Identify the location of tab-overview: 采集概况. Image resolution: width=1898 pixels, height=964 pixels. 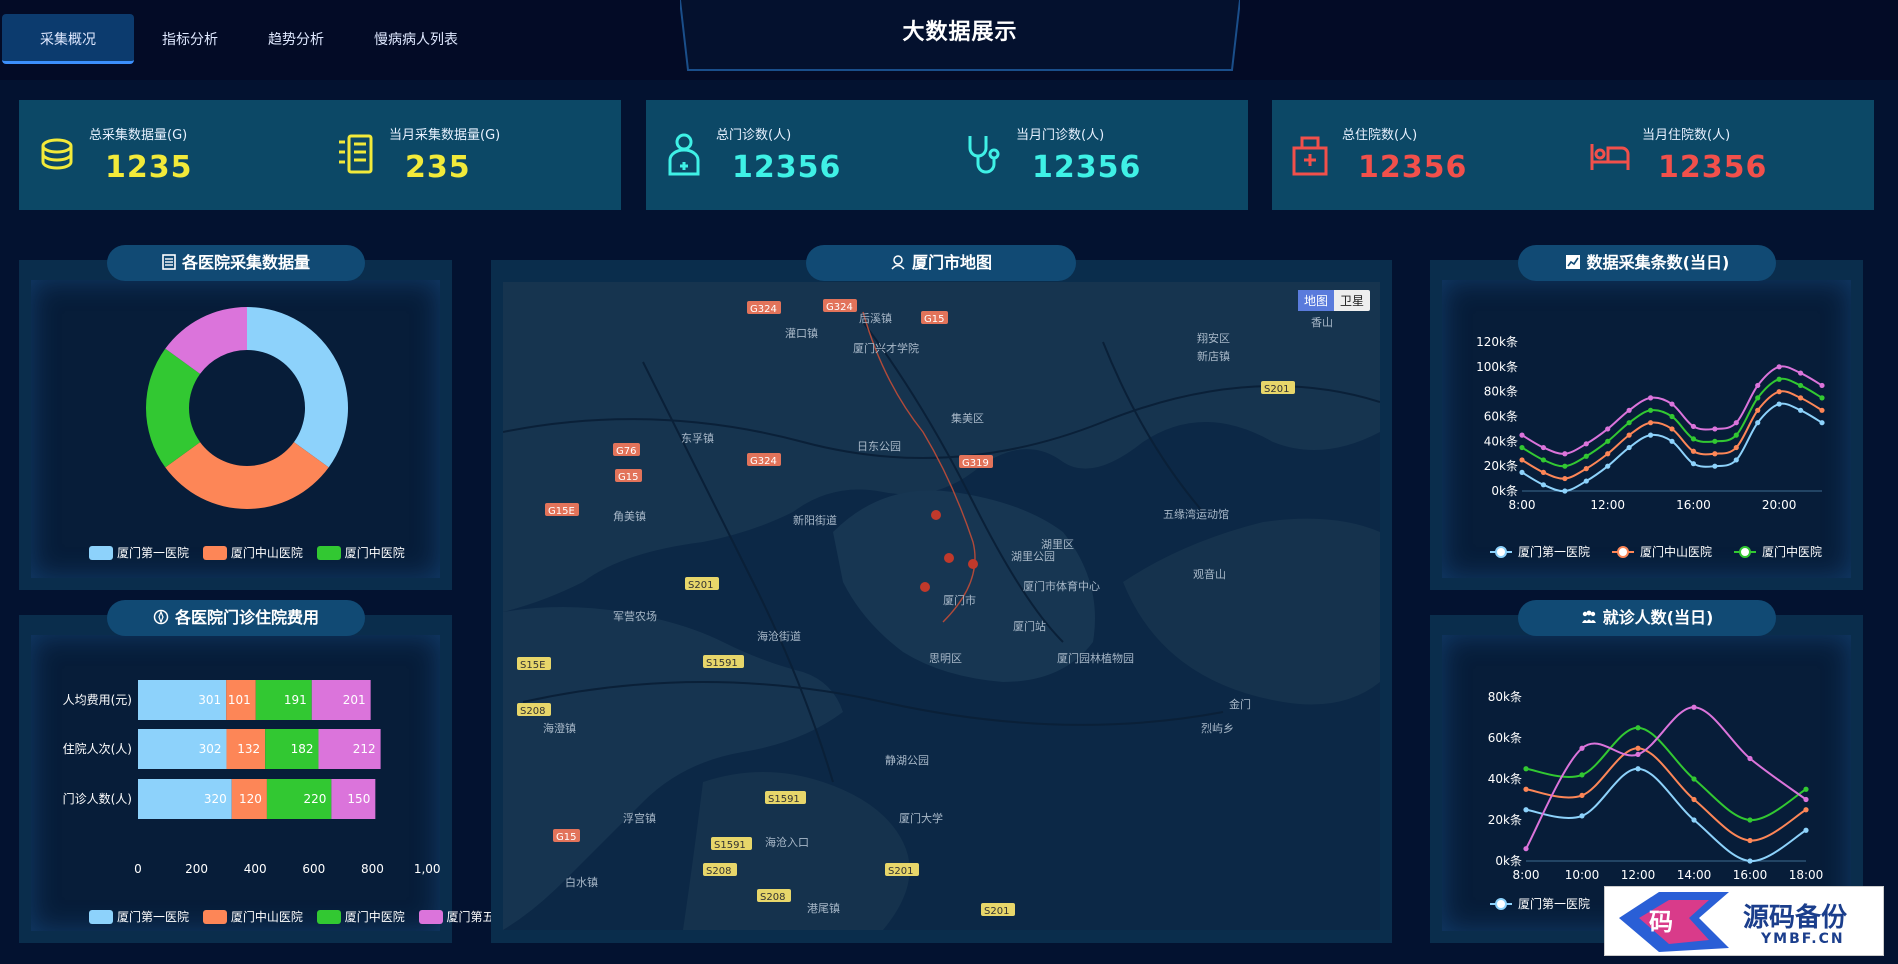
(68, 39).